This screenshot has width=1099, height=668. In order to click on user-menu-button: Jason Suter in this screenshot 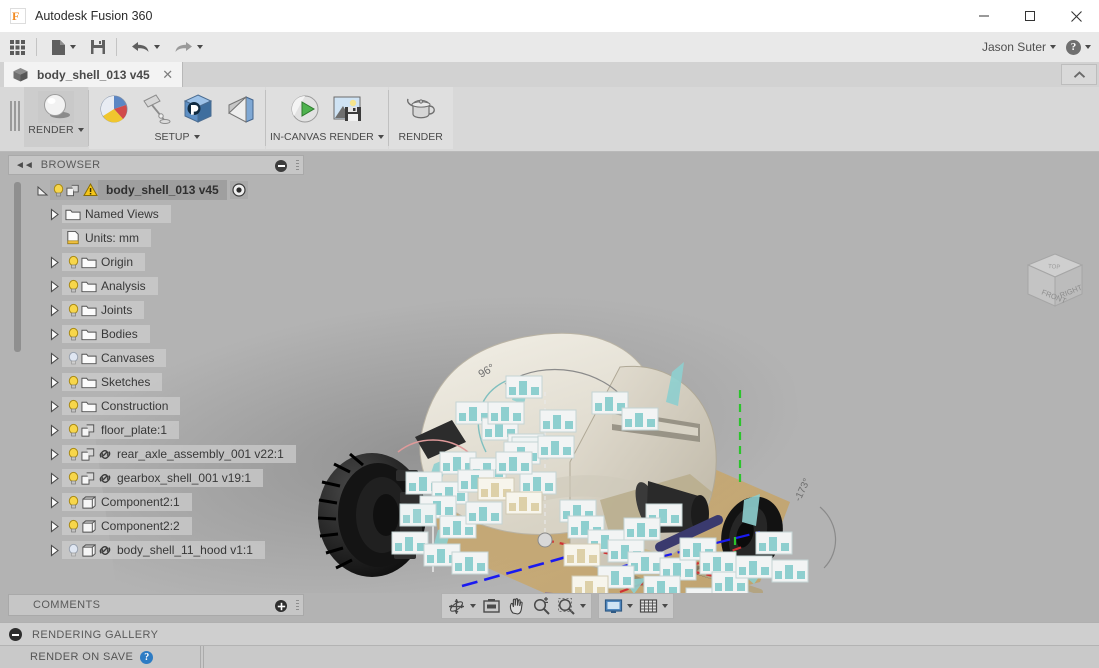, I will do `click(1019, 47)`.